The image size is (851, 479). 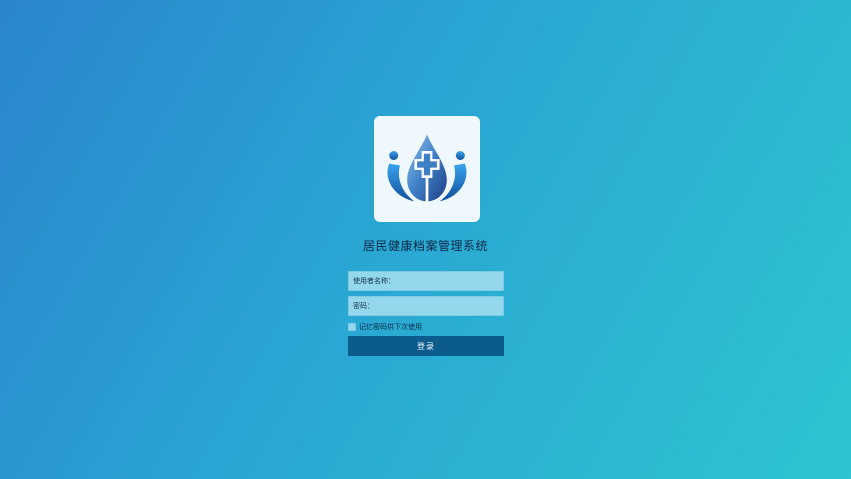 What do you see at coordinates (438, 306) in the screenshot?
I see `password-input` at bounding box center [438, 306].